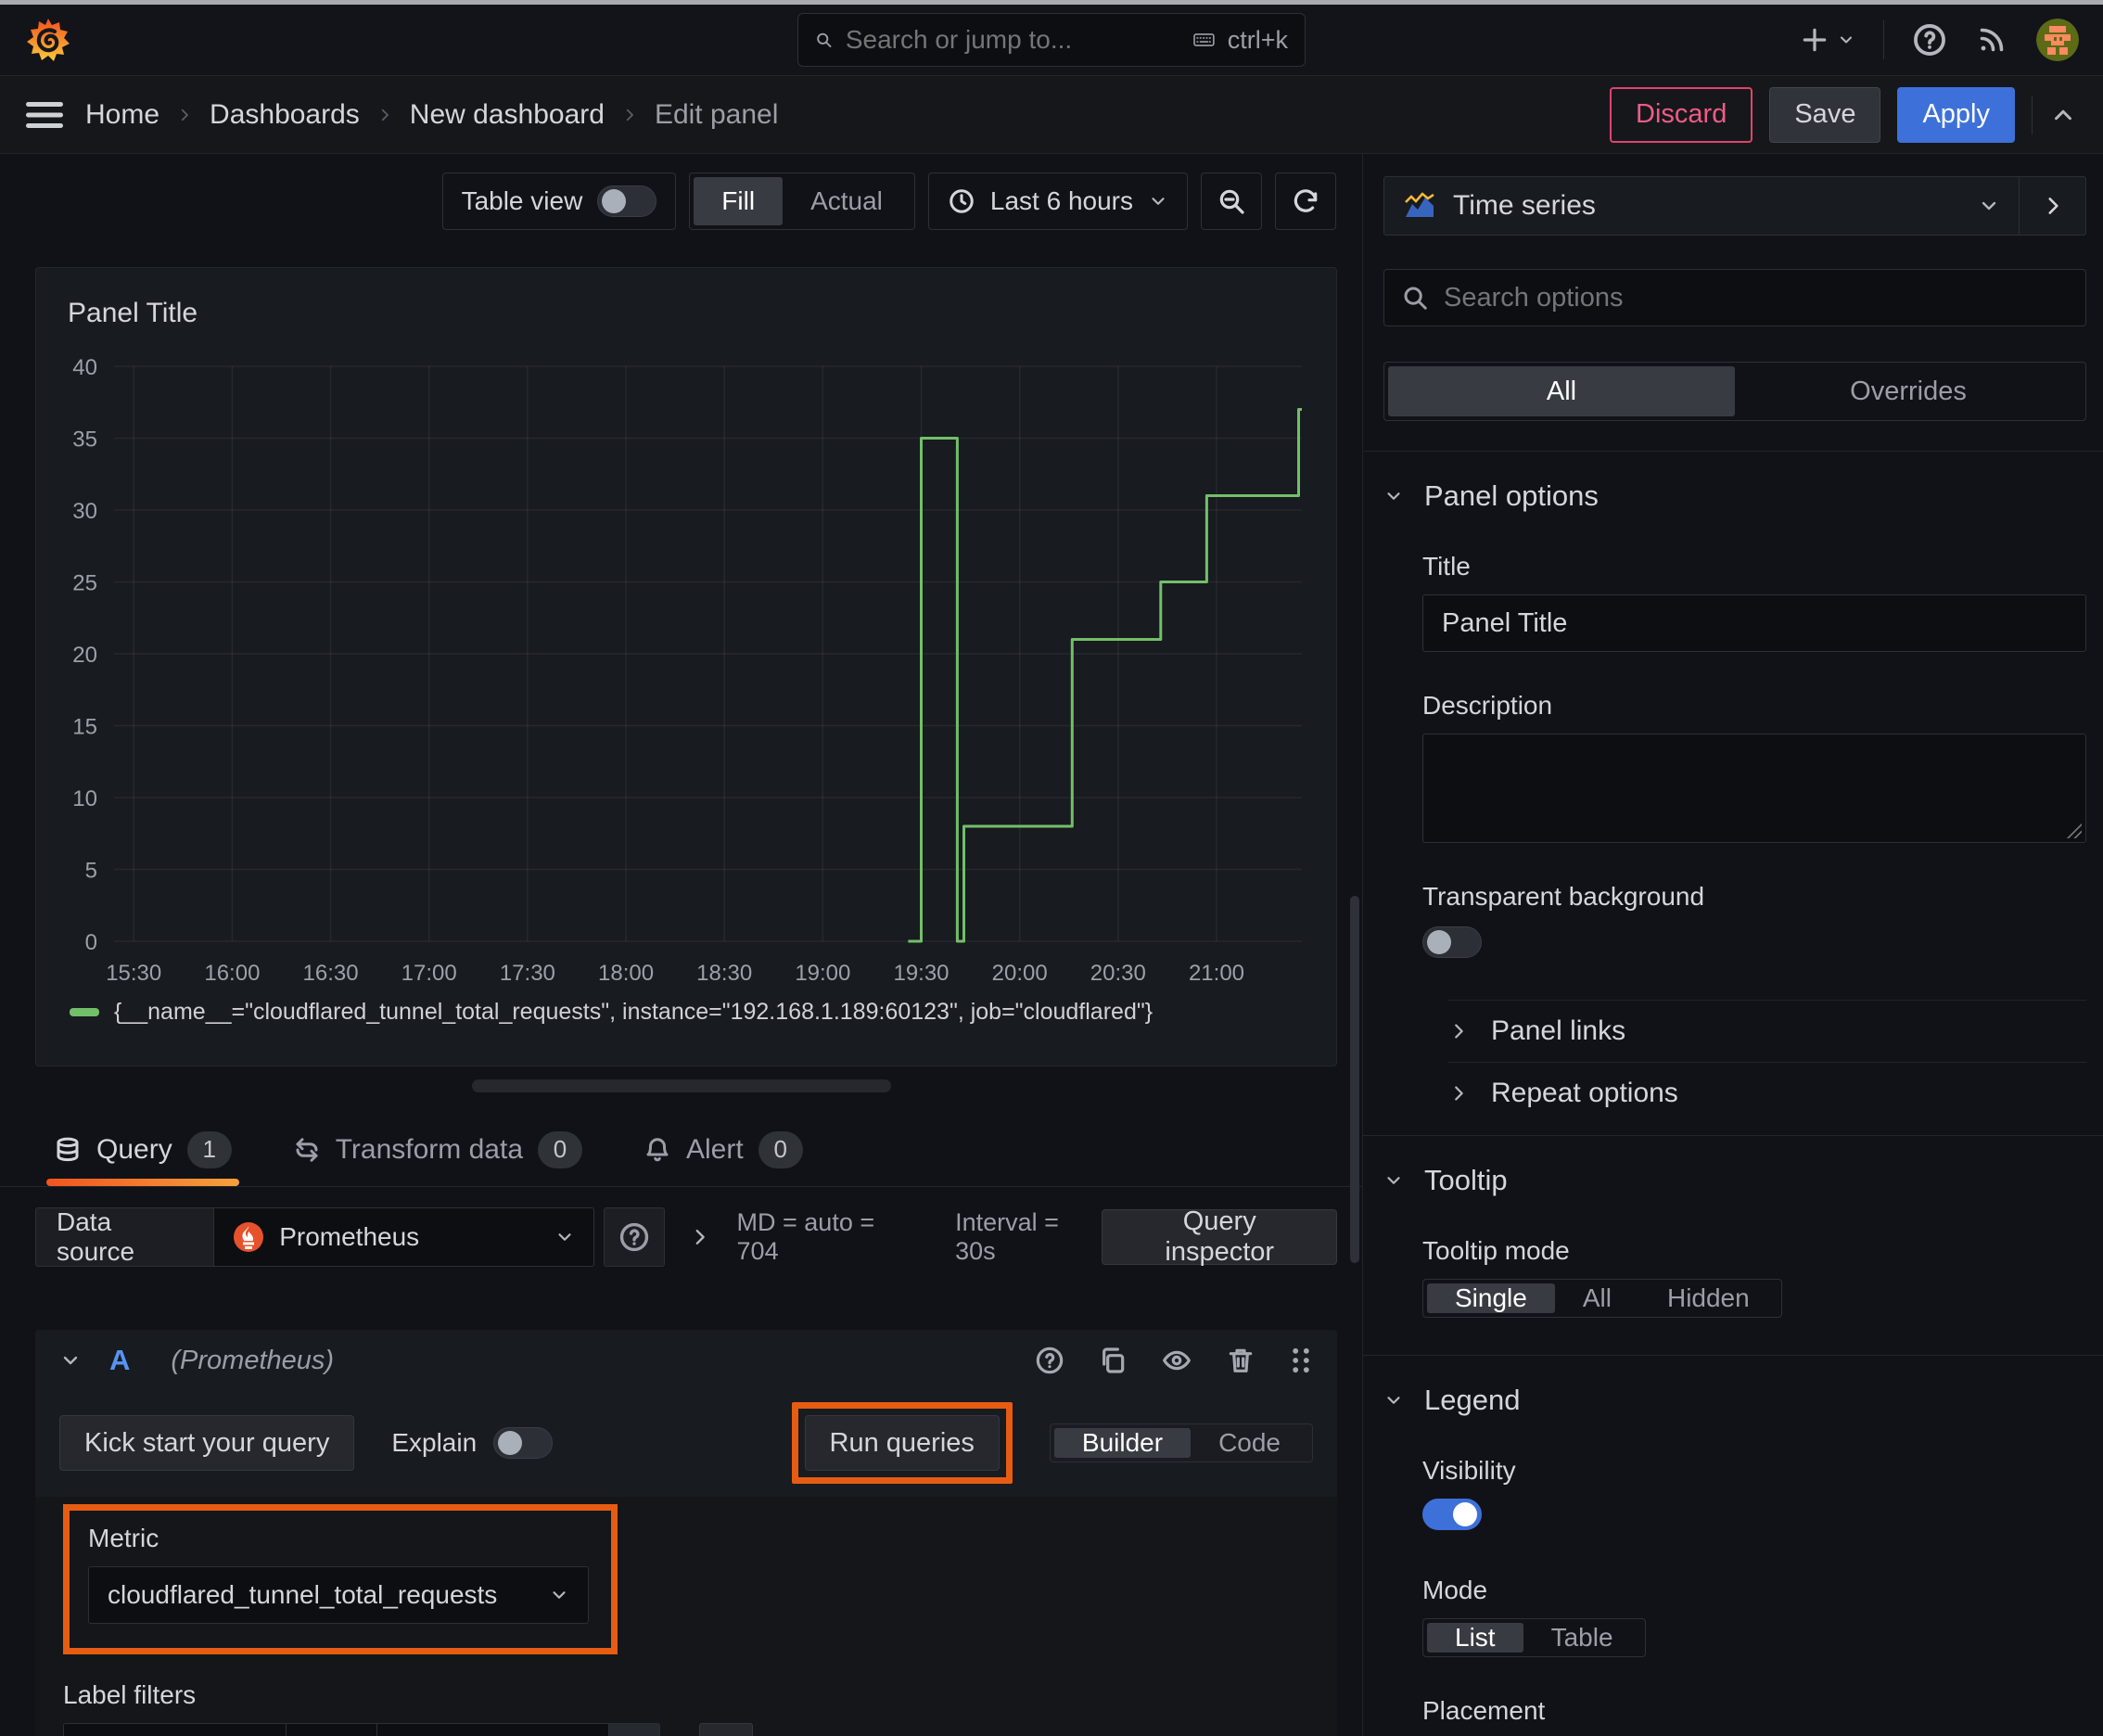 The image size is (2103, 1736). I want to click on mega-menu-button, so click(44, 115).